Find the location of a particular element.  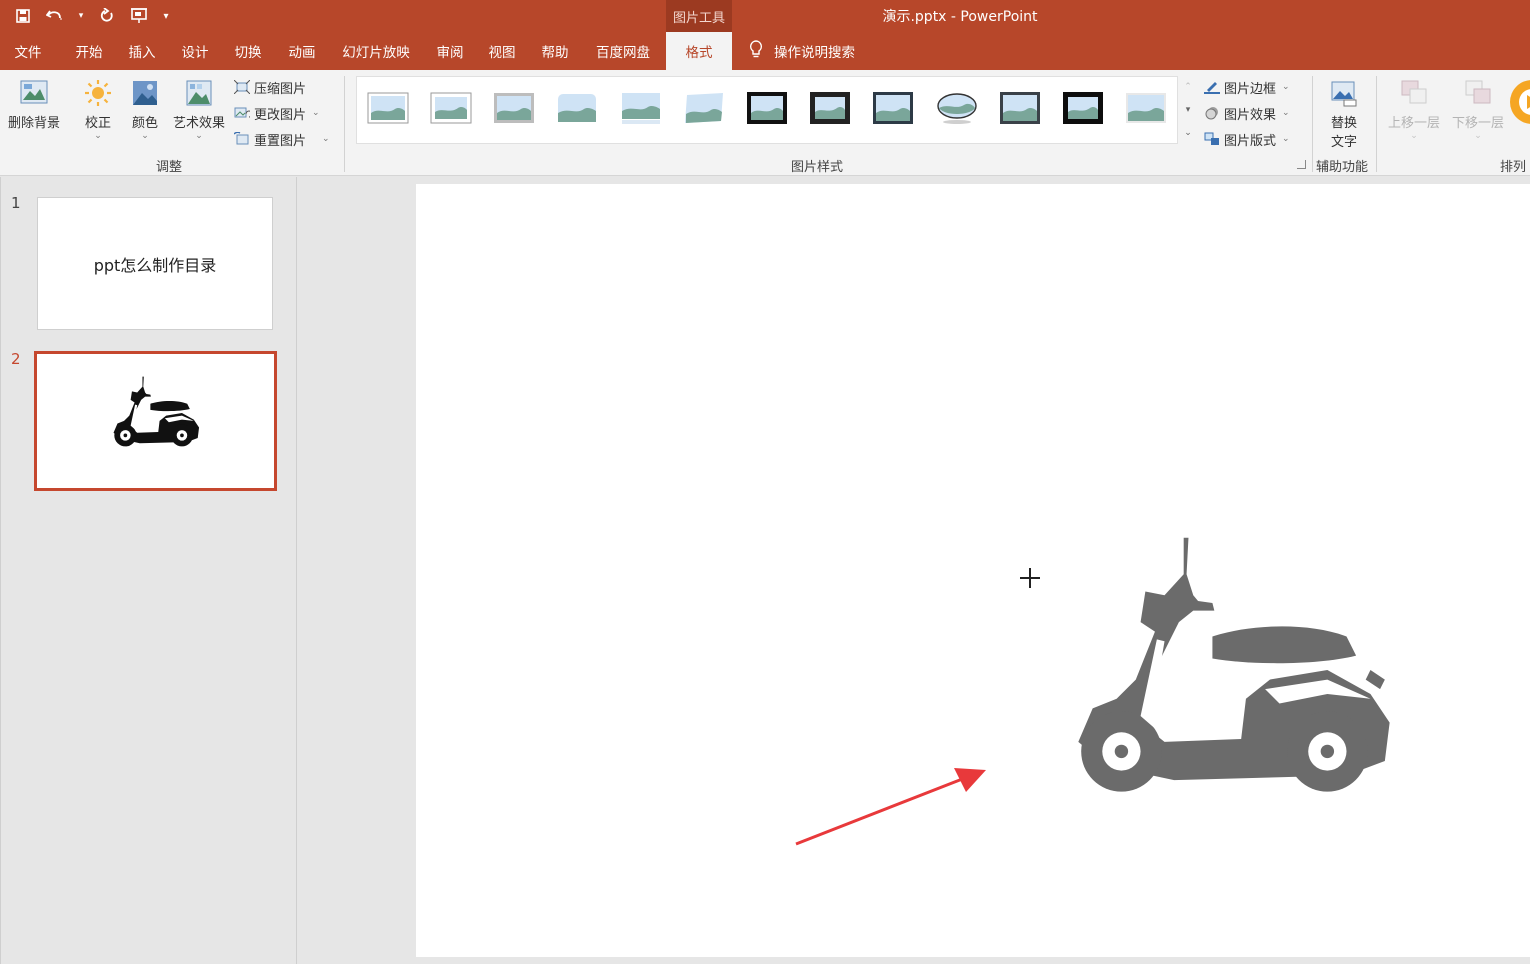

undo-icon is located at coordinates (55, 16).